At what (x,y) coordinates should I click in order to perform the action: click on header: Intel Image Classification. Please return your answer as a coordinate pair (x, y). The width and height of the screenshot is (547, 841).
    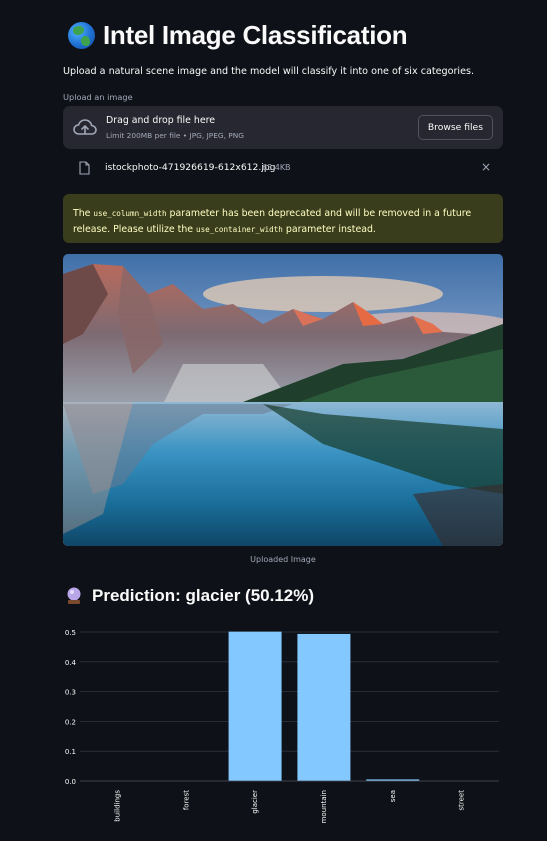
    Looking at the image, I should click on (238, 35).